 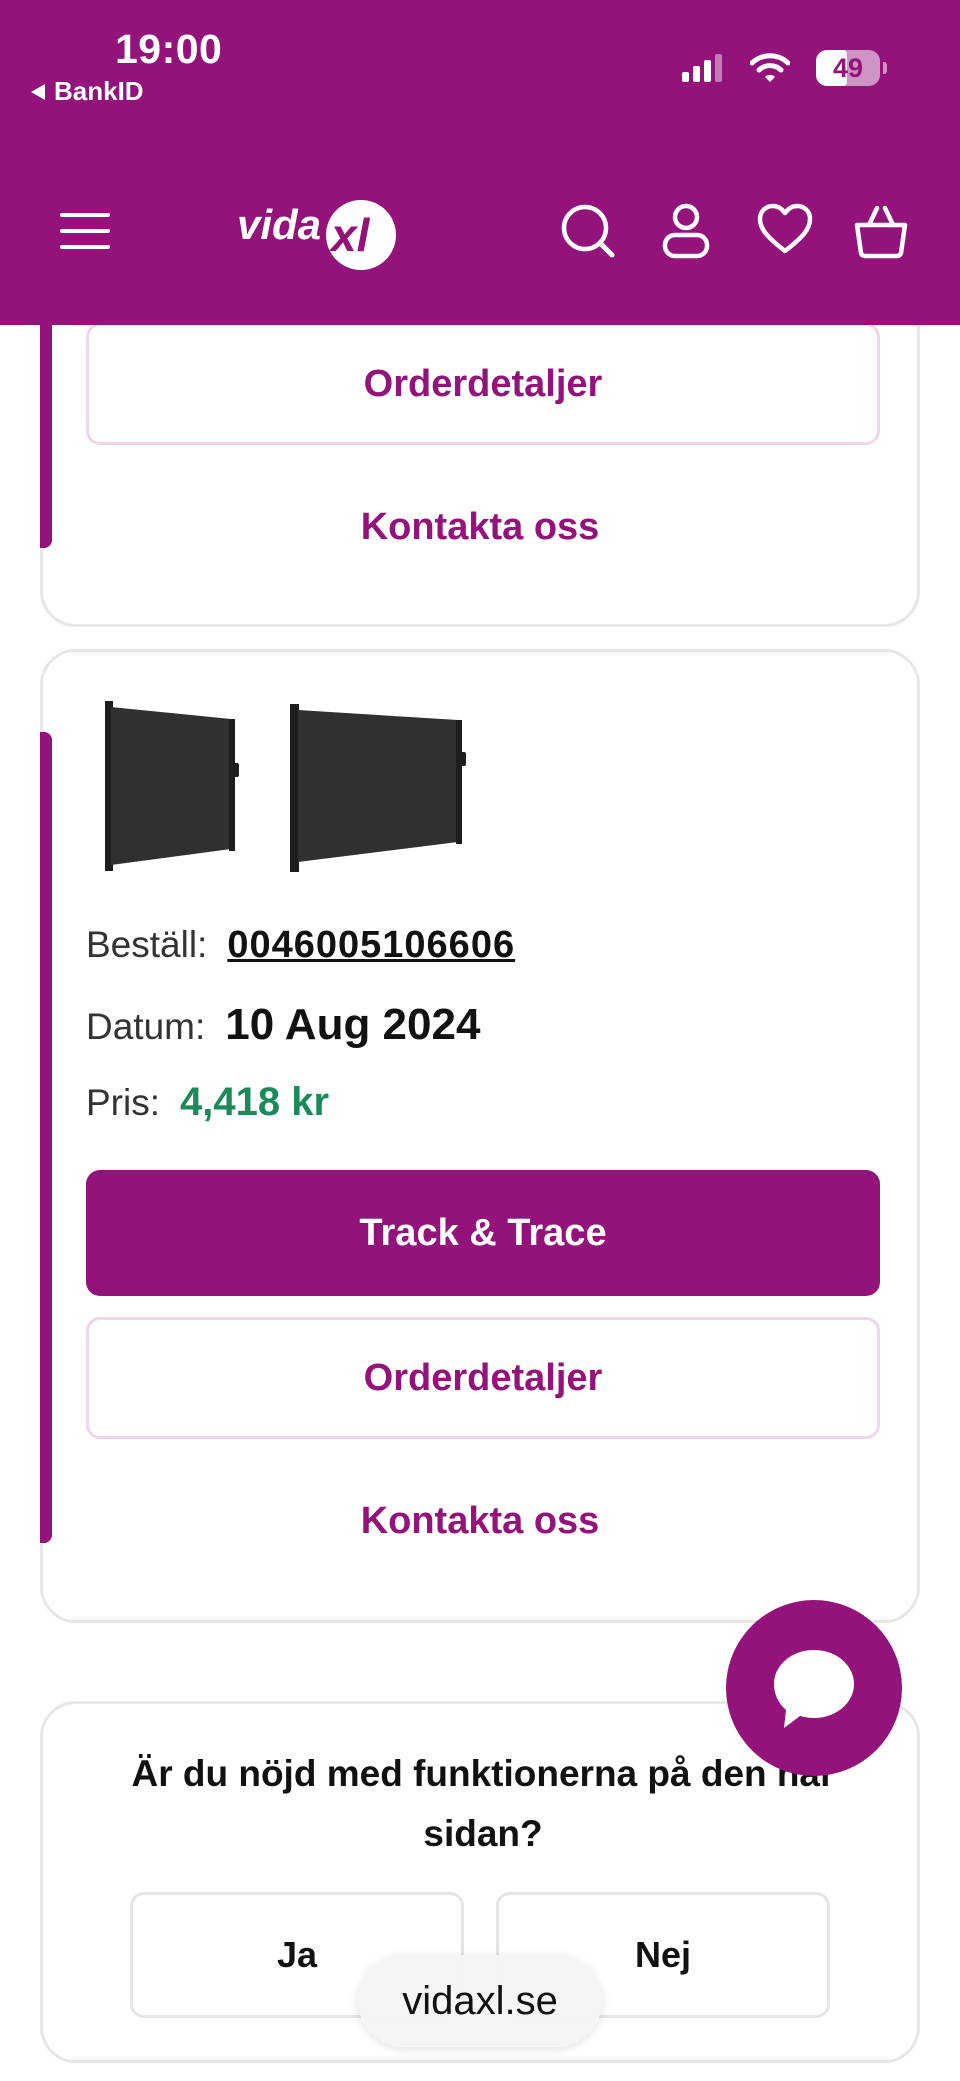 I want to click on card-accent-bar, so click(x=46, y=1137).